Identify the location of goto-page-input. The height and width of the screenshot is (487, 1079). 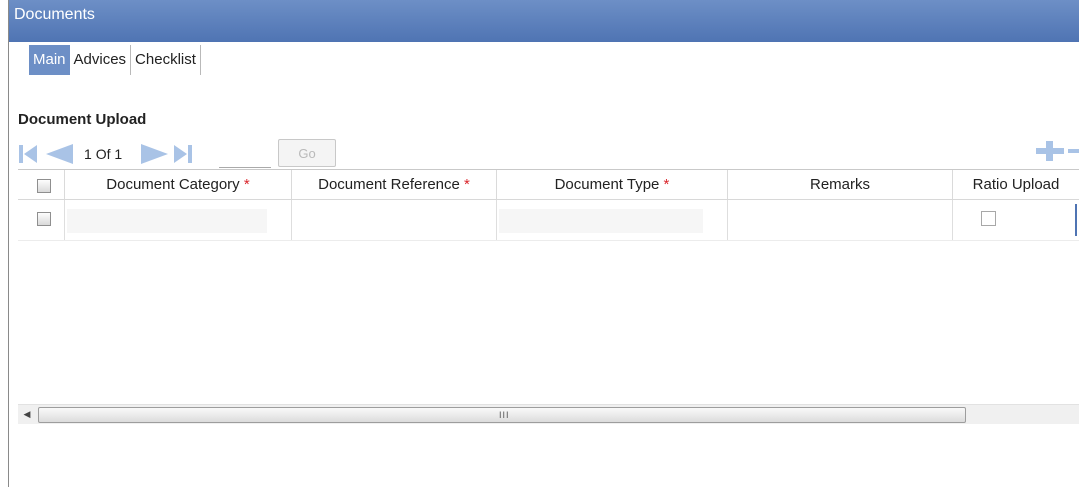
(245, 156).